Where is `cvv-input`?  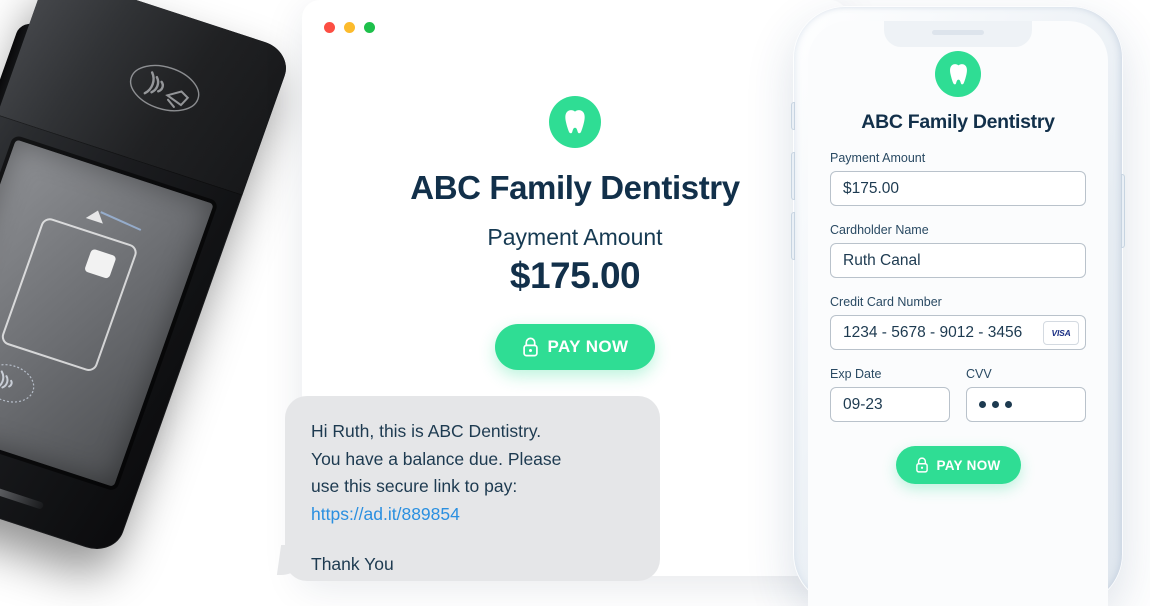
cvv-input is located at coordinates (1026, 404).